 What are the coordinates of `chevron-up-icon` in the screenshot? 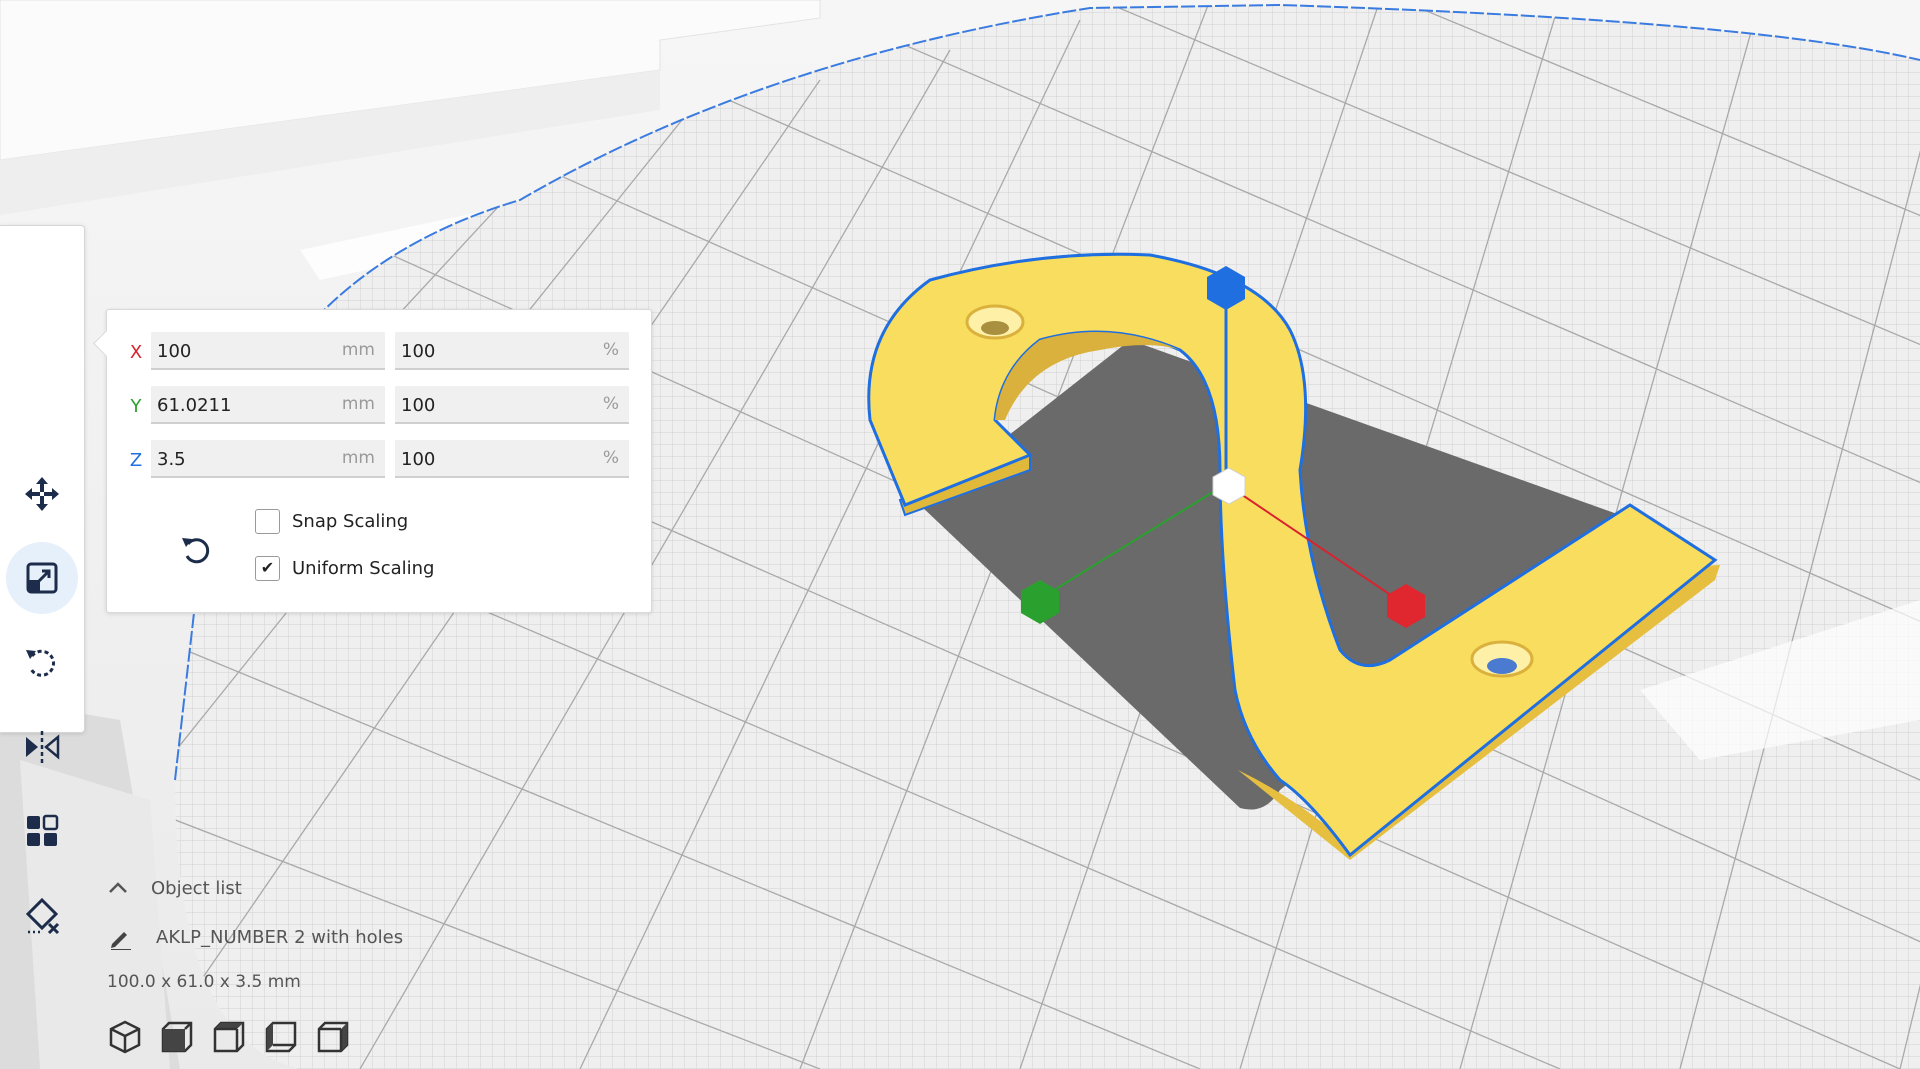 It's located at (118, 887).